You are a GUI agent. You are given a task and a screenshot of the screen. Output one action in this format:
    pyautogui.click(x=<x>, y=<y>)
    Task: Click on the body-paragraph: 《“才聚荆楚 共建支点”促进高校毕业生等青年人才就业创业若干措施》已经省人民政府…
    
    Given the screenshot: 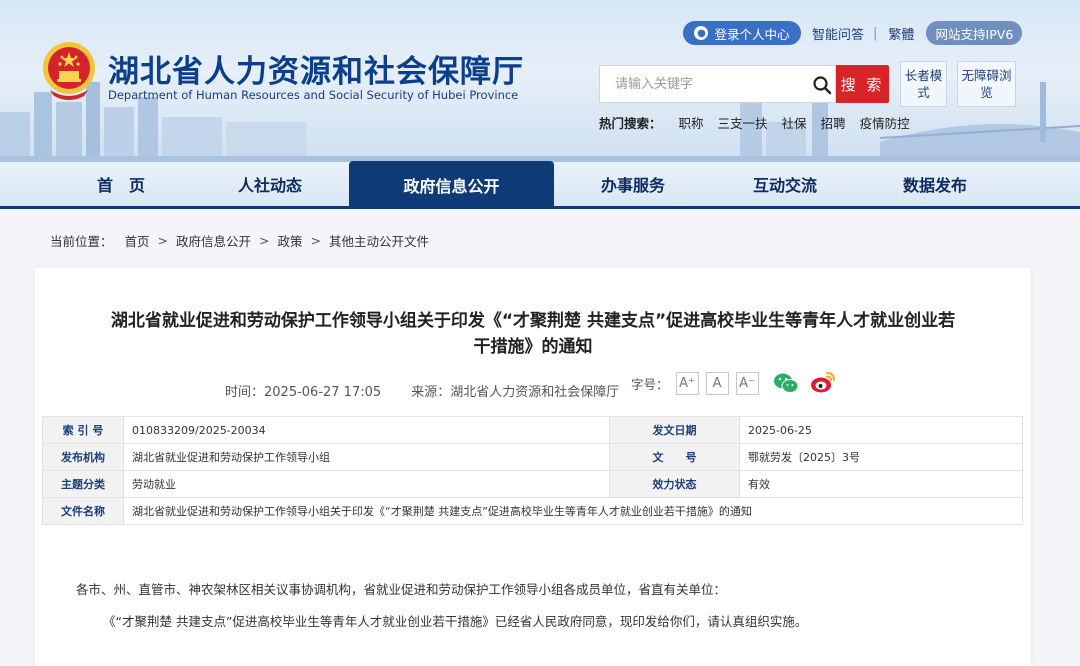 What is the action you would take?
    pyautogui.click(x=455, y=621)
    